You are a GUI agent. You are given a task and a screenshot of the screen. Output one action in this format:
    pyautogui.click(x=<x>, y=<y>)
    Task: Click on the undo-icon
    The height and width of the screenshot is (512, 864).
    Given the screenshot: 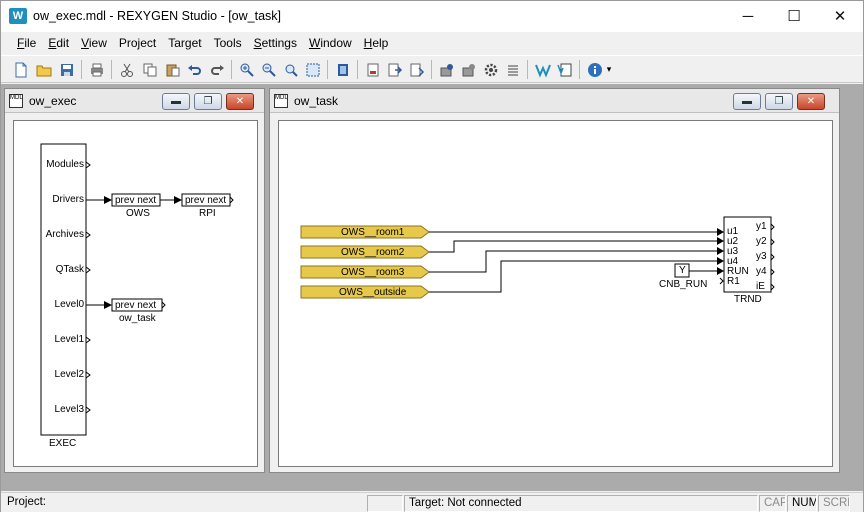 What is the action you would take?
    pyautogui.click(x=195, y=69)
    